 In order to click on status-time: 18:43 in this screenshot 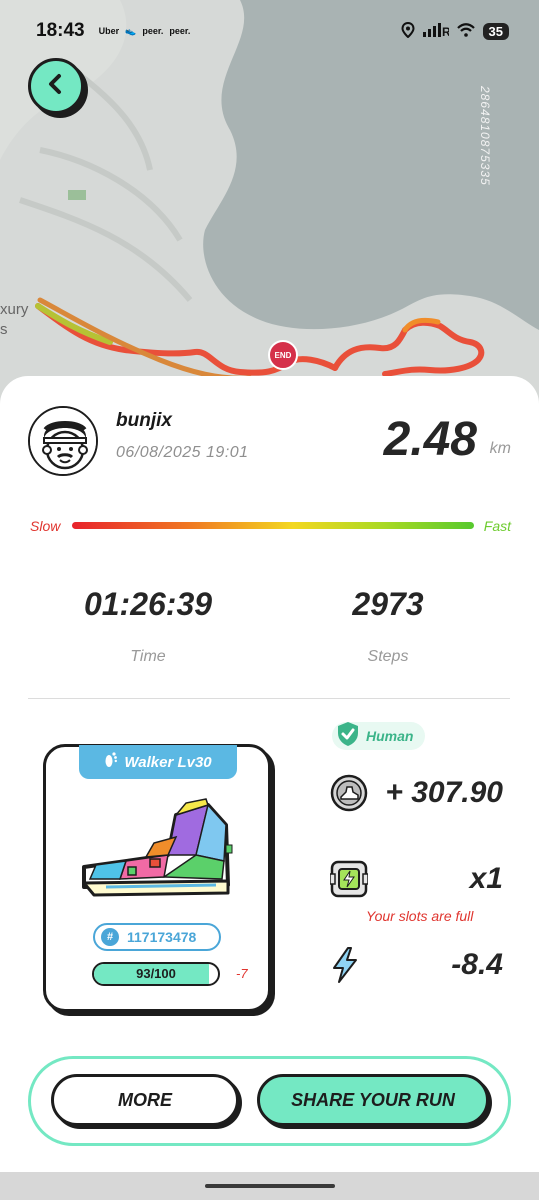, I will do `click(60, 30)`.